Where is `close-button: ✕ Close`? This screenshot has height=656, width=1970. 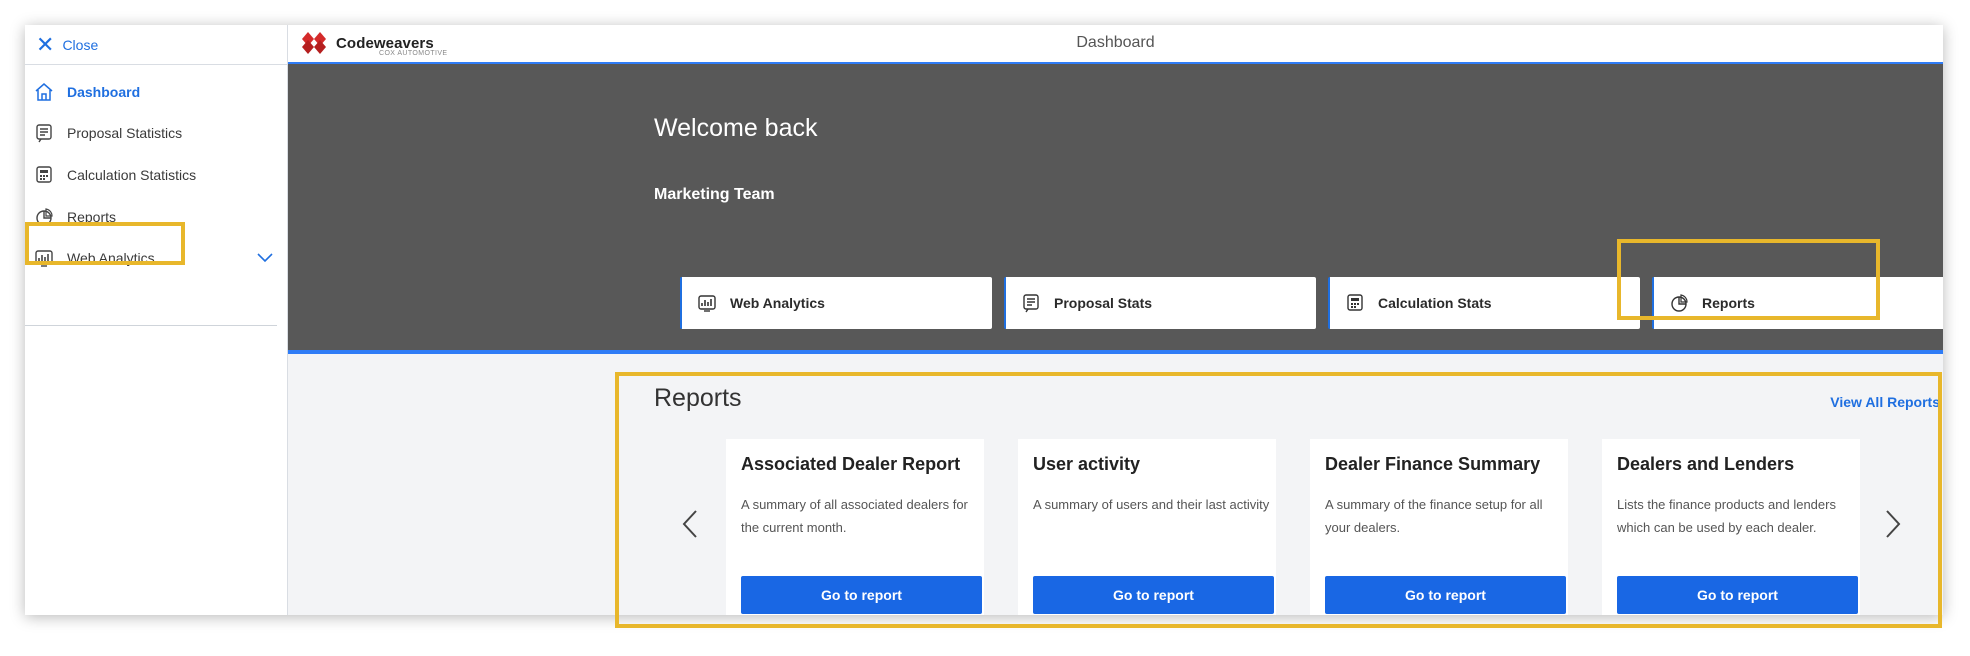 close-button: ✕ Close is located at coordinates (156, 45).